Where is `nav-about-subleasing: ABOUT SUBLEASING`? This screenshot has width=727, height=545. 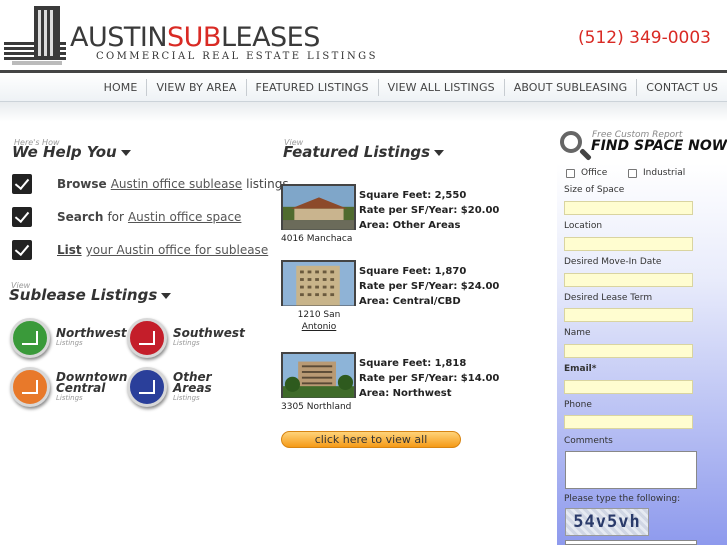 nav-about-subleasing: ABOUT SUBLEASING is located at coordinates (570, 87).